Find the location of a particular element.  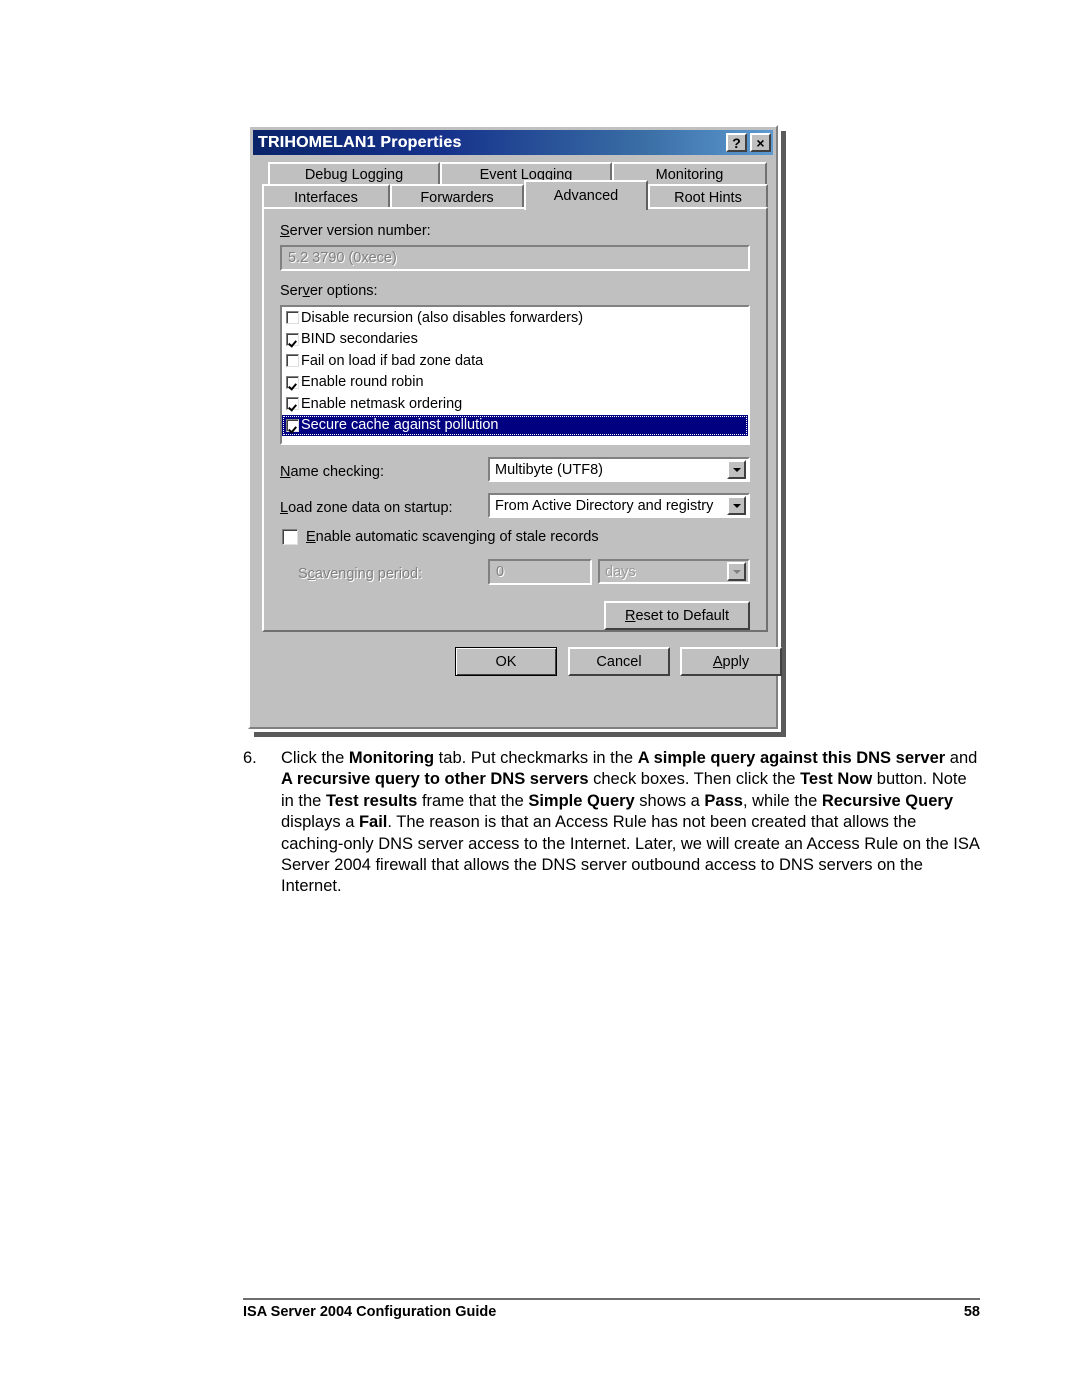

server-version-field: 5.2 3790 (0xece) is located at coordinates (515, 258).